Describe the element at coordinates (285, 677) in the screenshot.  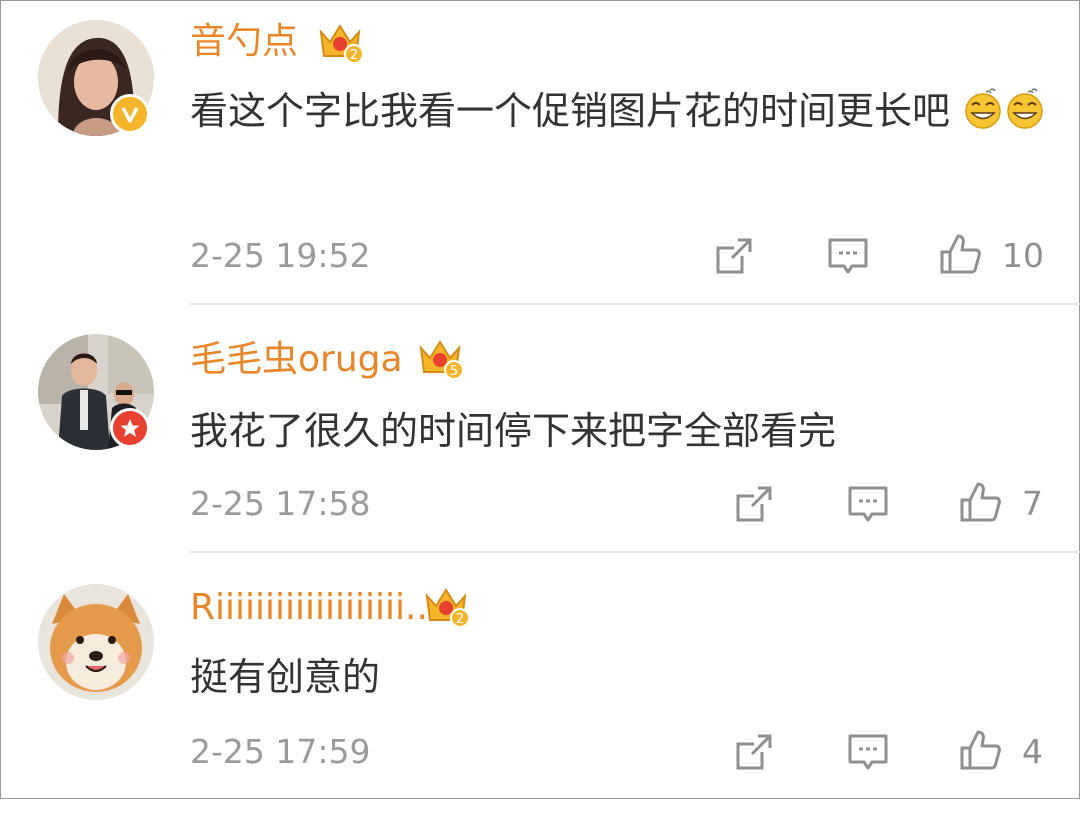
I see `comment-text: 挺有创意的` at that location.